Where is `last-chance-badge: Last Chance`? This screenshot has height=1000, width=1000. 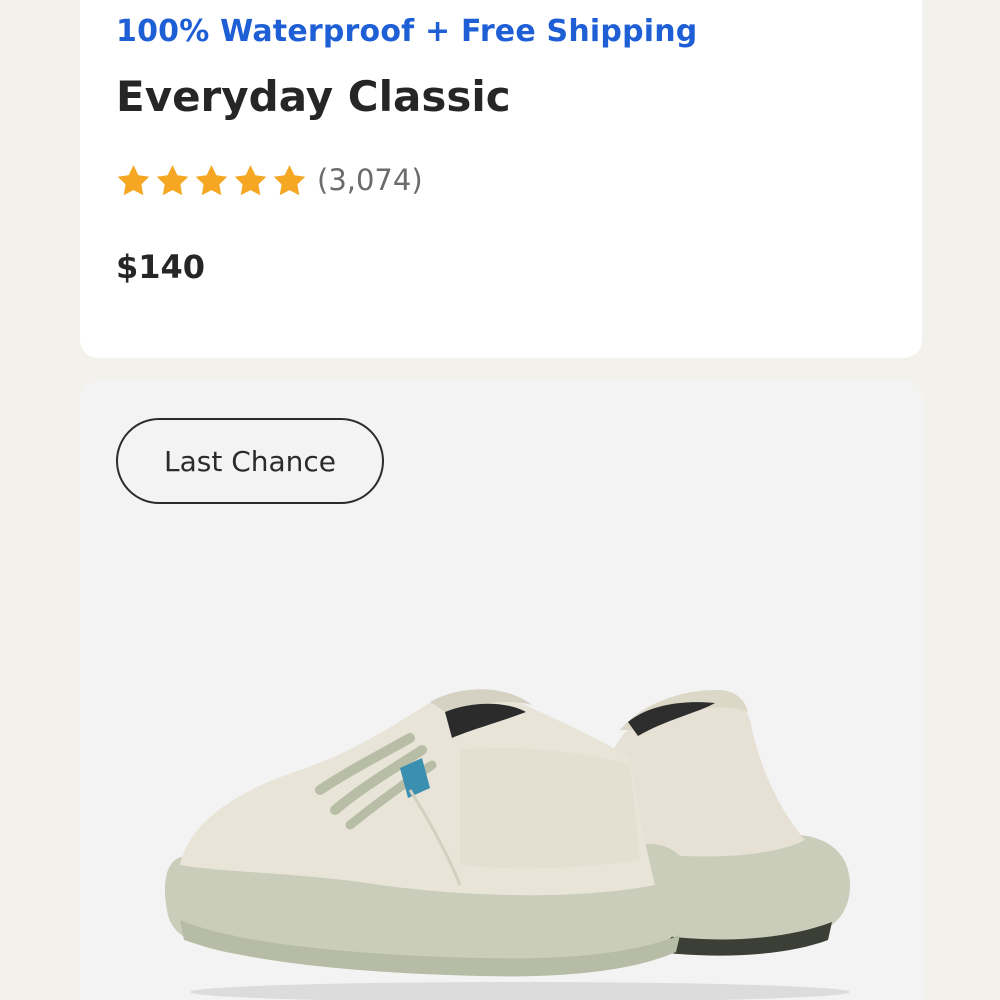
last-chance-badge: Last Chance is located at coordinates (250, 461).